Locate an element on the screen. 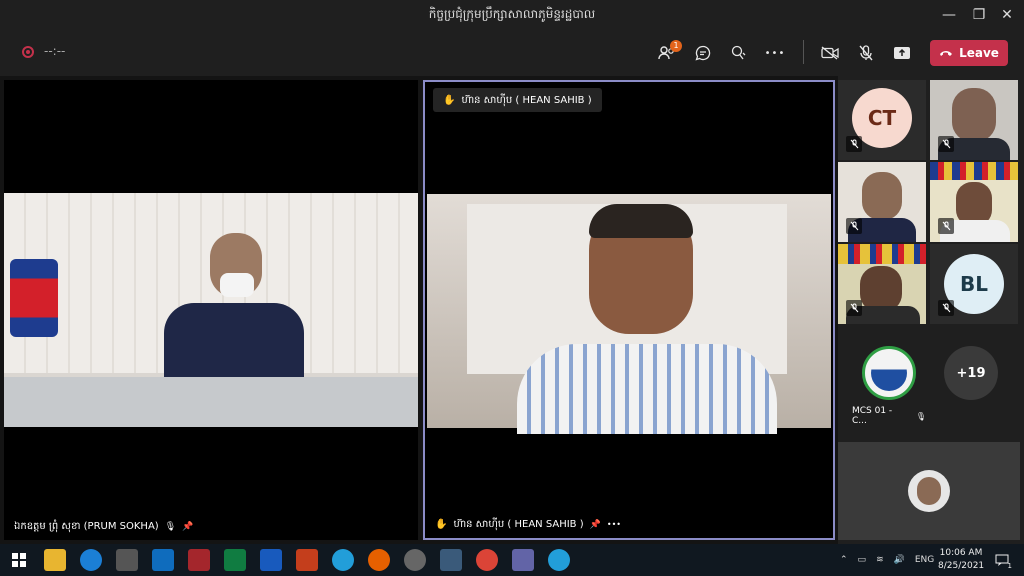 The height and width of the screenshot is (576, 1024). reactions-button is located at coordinates (739, 53).